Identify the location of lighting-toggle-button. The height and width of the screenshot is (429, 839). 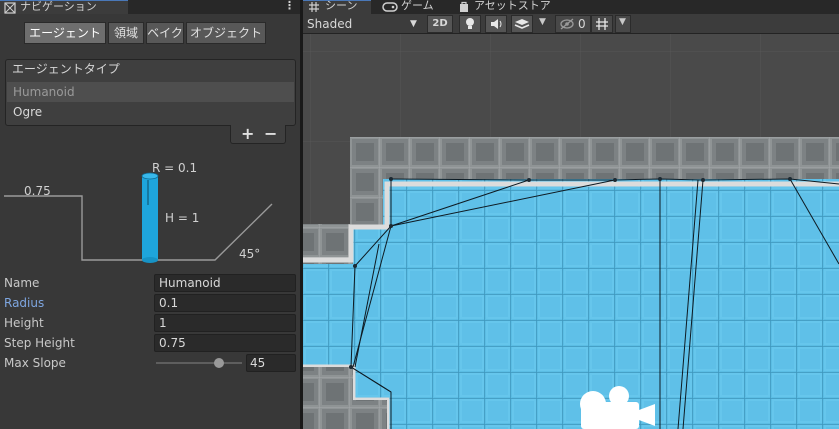
(470, 24).